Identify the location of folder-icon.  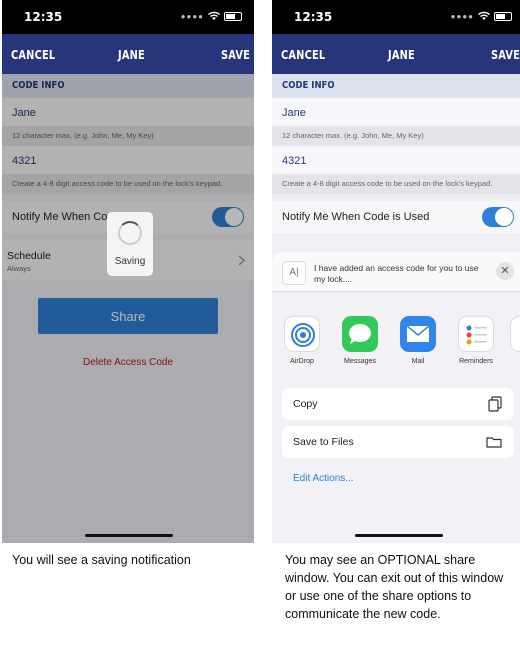
(494, 442).